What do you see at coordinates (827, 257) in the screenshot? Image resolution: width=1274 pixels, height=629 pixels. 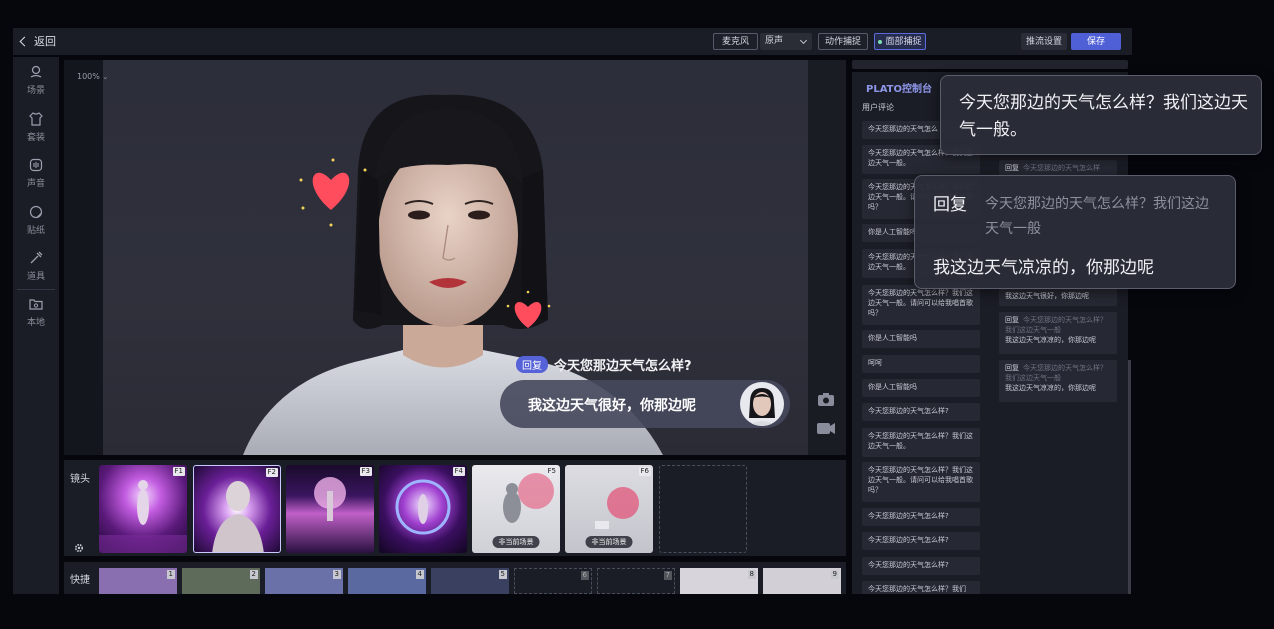 I see `stage-side-tools` at bounding box center [827, 257].